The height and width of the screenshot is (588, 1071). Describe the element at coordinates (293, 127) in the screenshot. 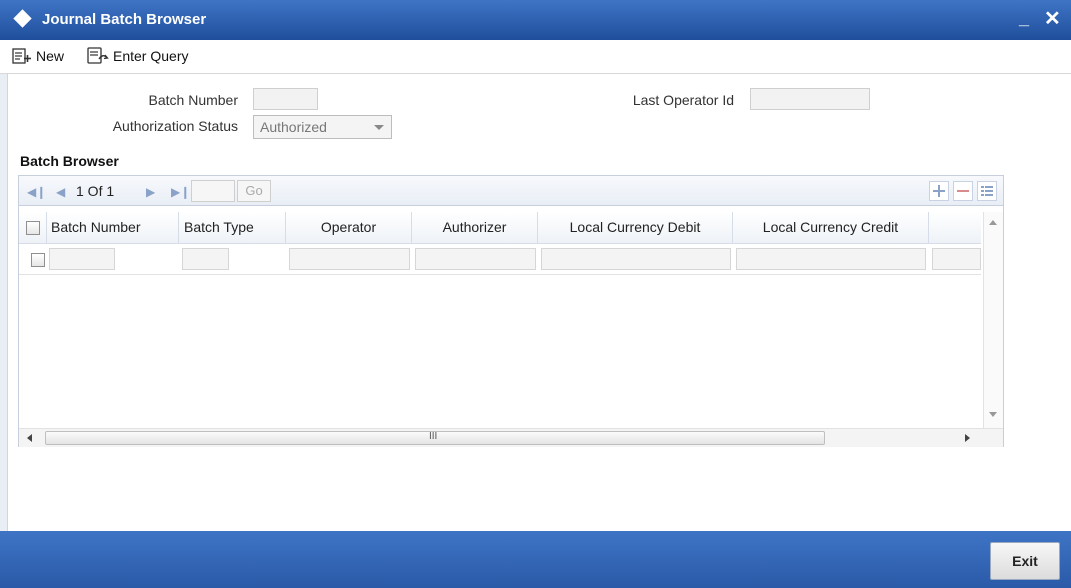

I see `authorization-status-value: Authorized` at that location.